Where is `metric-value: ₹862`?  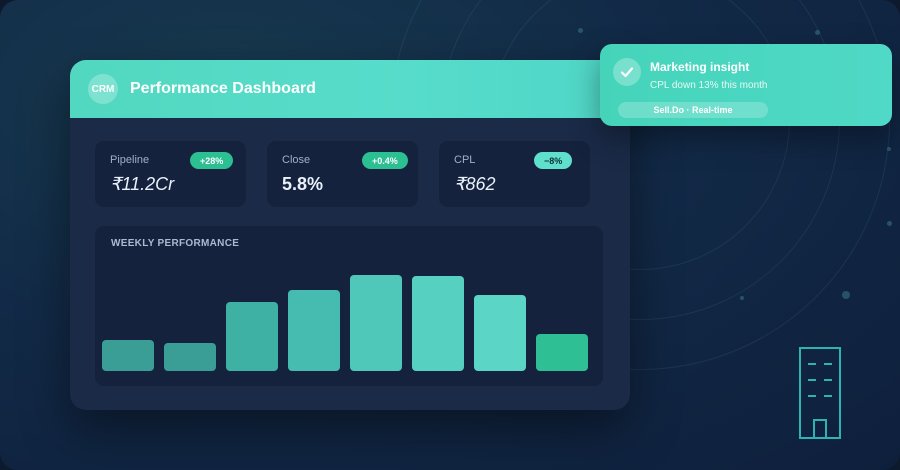
metric-value: ₹862 is located at coordinates (475, 184).